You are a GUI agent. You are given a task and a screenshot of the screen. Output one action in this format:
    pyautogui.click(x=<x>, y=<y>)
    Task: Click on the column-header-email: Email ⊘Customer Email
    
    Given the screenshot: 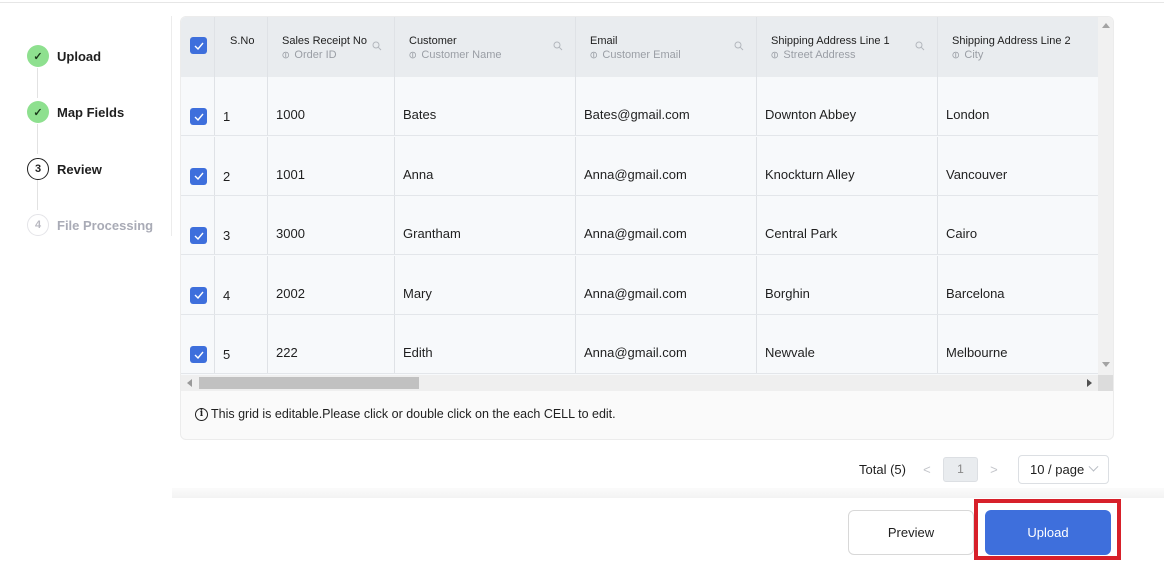 What is the action you would take?
    pyautogui.click(x=666, y=47)
    